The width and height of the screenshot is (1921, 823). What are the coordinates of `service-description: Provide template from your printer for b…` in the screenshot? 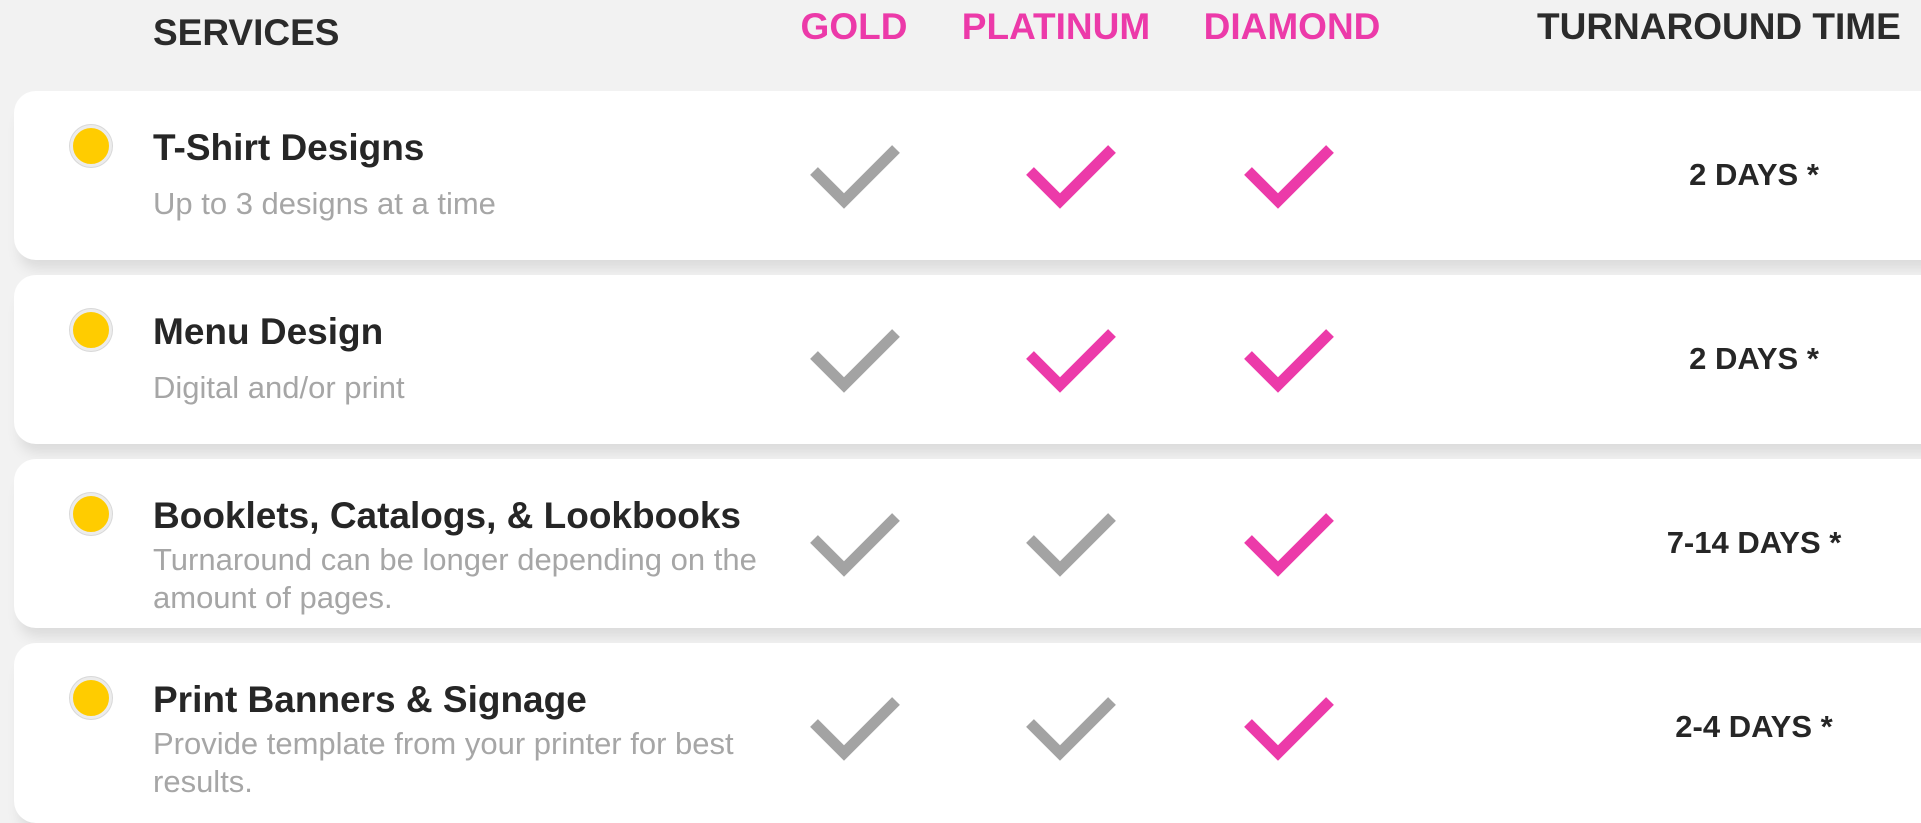 It's located at (443, 762).